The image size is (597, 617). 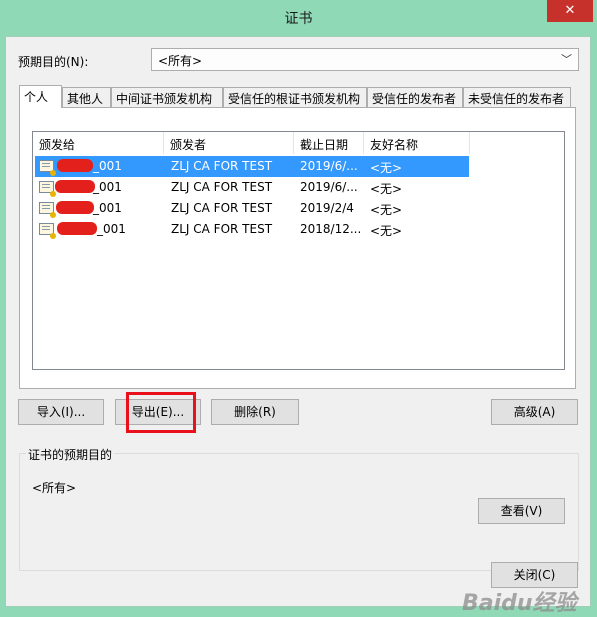 What do you see at coordinates (161, 412) in the screenshot?
I see `highlight-box` at bounding box center [161, 412].